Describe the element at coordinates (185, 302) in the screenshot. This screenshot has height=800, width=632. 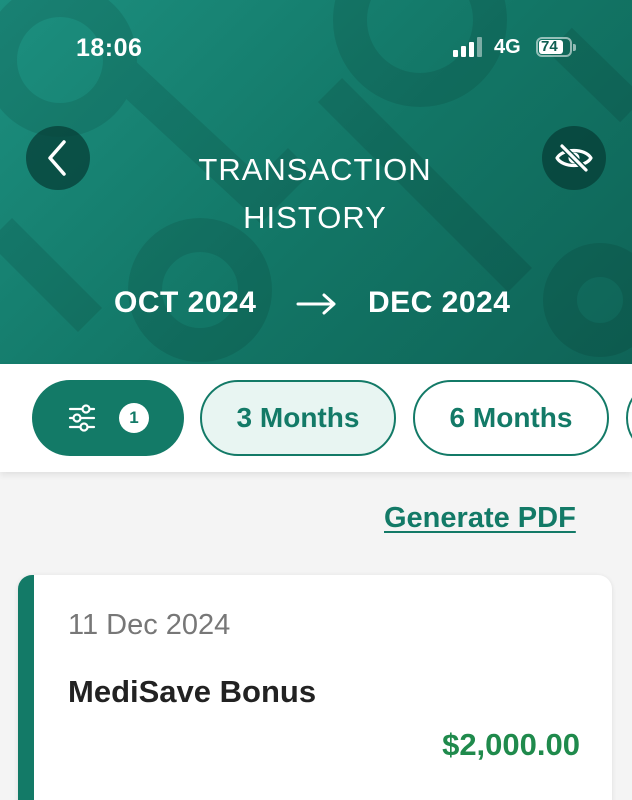
I see `range-start: OCT 2024` at that location.